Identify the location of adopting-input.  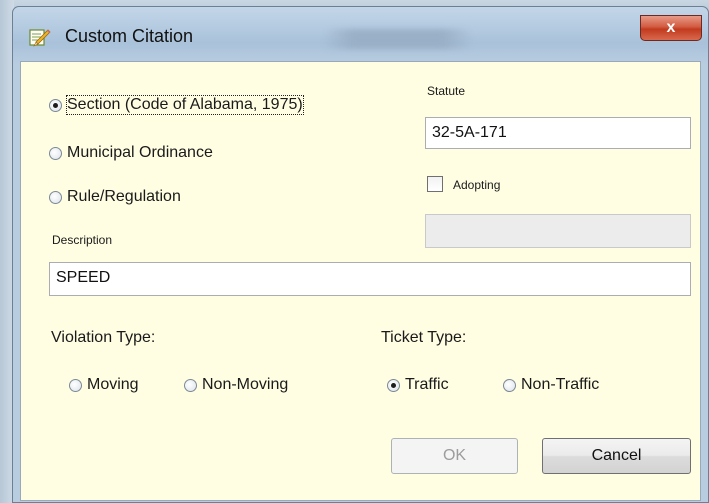
(558, 231).